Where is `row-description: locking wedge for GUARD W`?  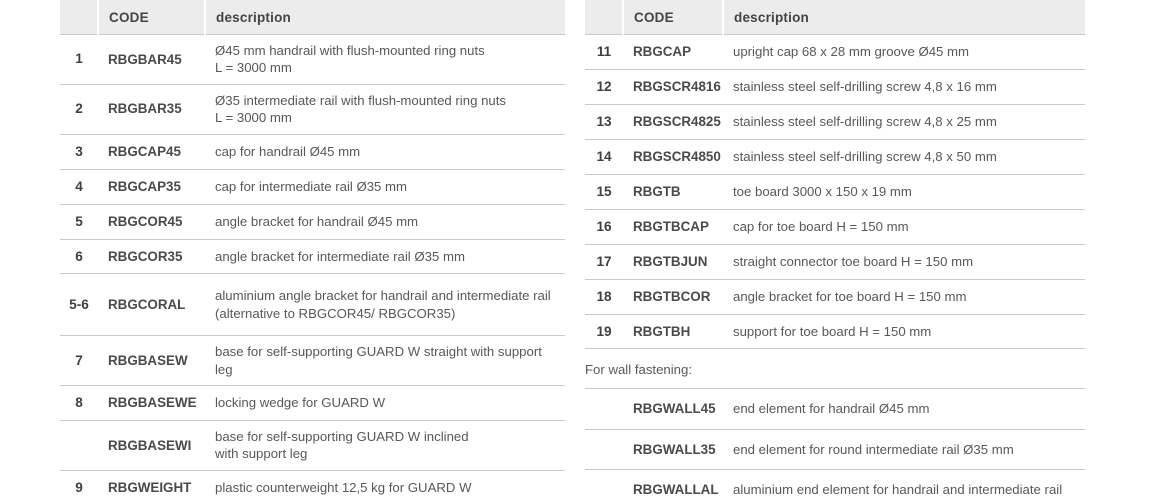 row-description: locking wedge for GUARD W is located at coordinates (385, 403).